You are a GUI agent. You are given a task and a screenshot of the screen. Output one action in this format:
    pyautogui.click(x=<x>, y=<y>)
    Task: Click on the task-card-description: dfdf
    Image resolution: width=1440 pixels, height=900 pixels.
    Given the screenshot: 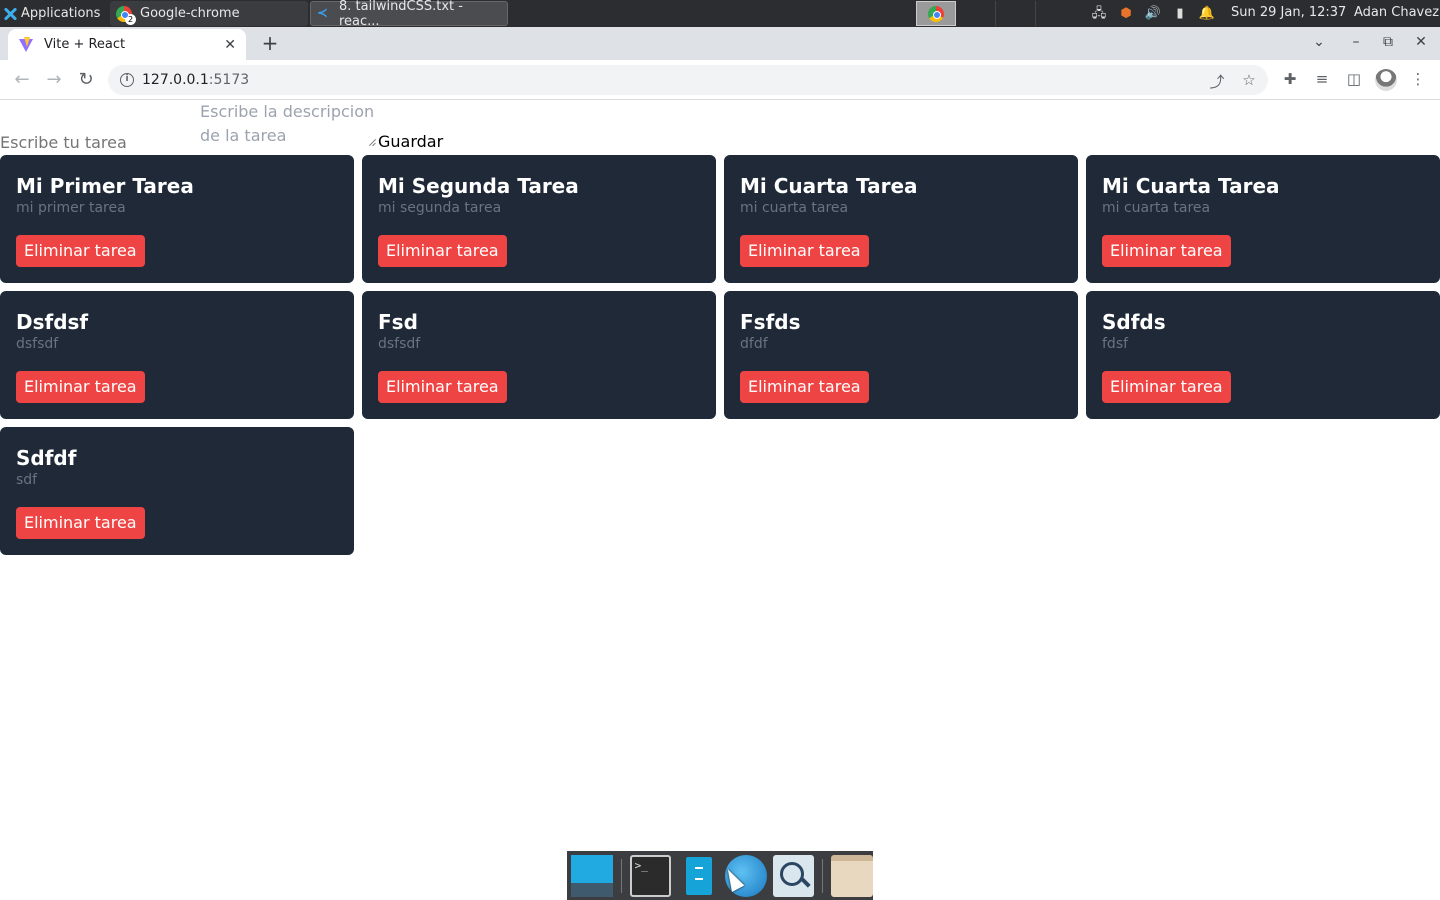 What is the action you would take?
    pyautogui.click(x=754, y=344)
    